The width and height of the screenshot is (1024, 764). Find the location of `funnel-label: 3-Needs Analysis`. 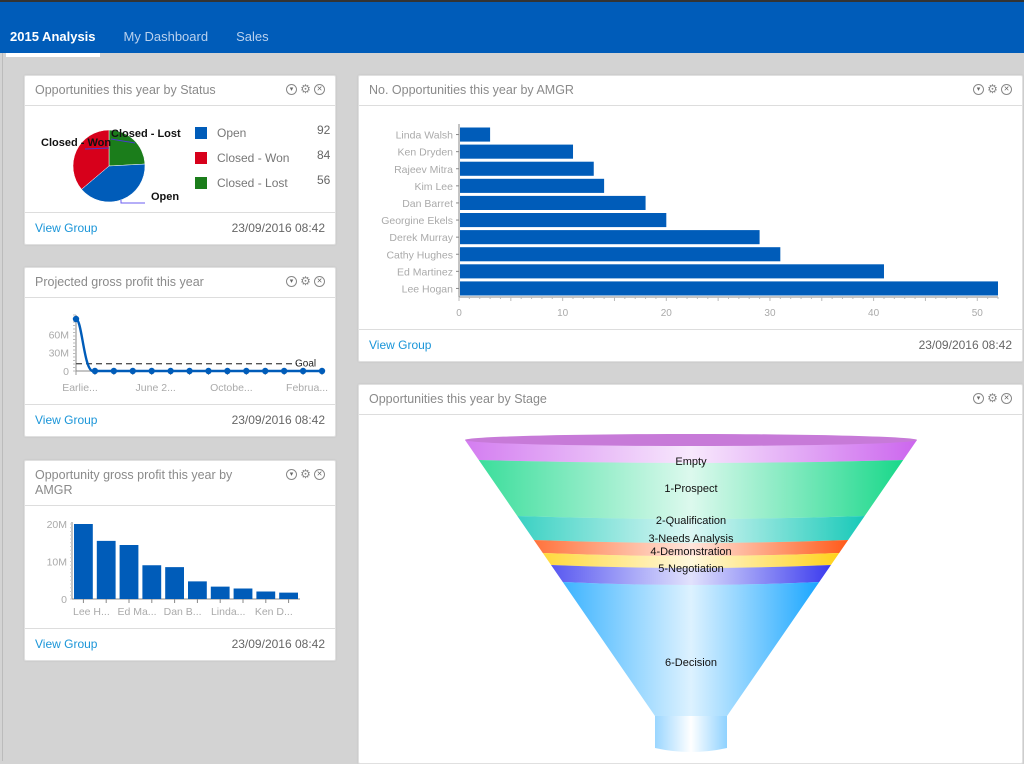

funnel-label: 3-Needs Analysis is located at coordinates (691, 539).